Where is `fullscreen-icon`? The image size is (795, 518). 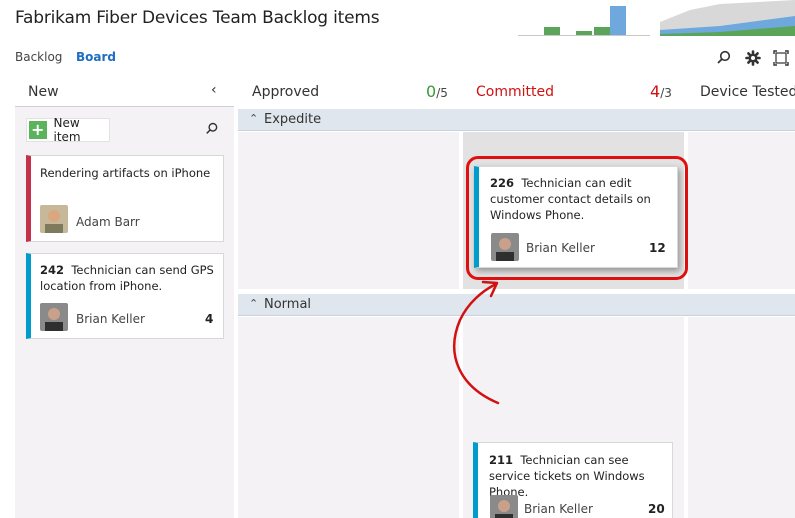
fullscreen-icon is located at coordinates (781, 58).